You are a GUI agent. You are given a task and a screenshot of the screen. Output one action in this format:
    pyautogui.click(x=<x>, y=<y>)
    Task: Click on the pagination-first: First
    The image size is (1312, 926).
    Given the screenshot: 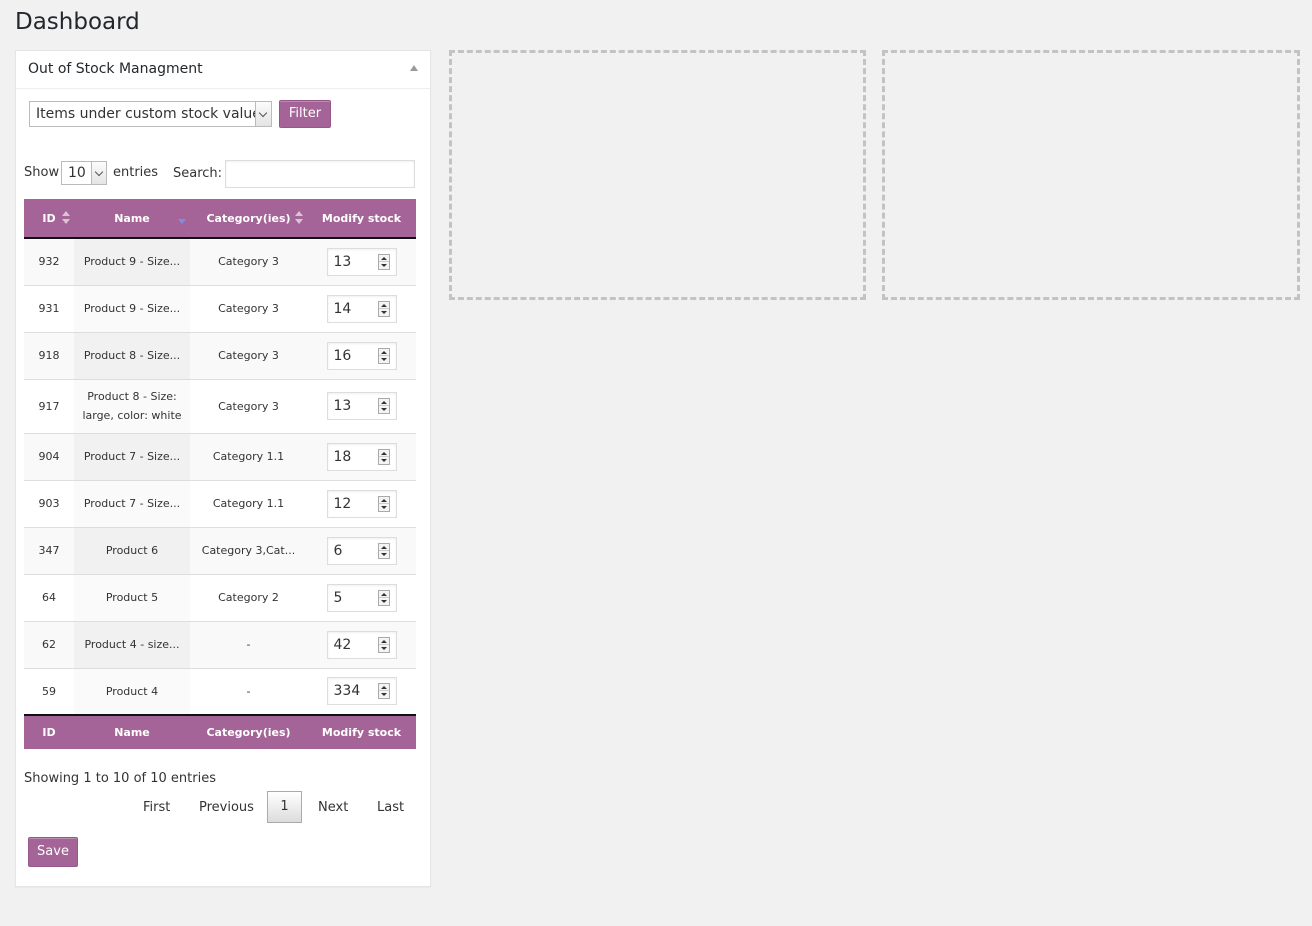 What is the action you would take?
    pyautogui.click(x=156, y=807)
    